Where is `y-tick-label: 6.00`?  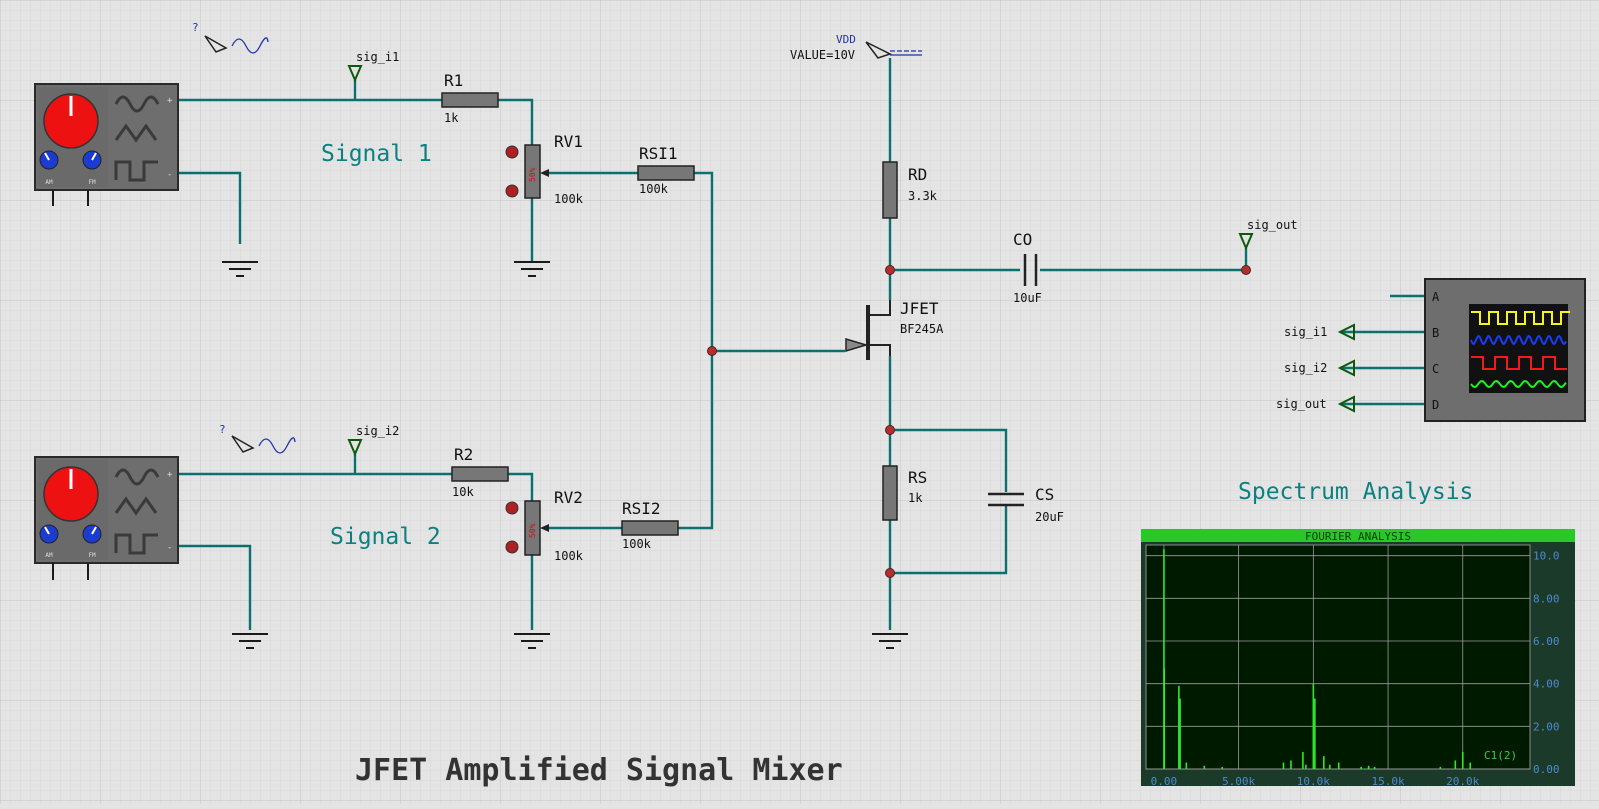 y-tick-label: 6.00 is located at coordinates (1546, 641).